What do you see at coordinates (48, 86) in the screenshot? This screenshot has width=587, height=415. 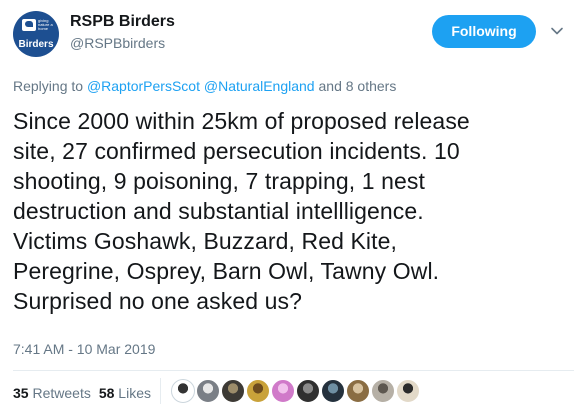 I see `reply-prefix: Replying to` at bounding box center [48, 86].